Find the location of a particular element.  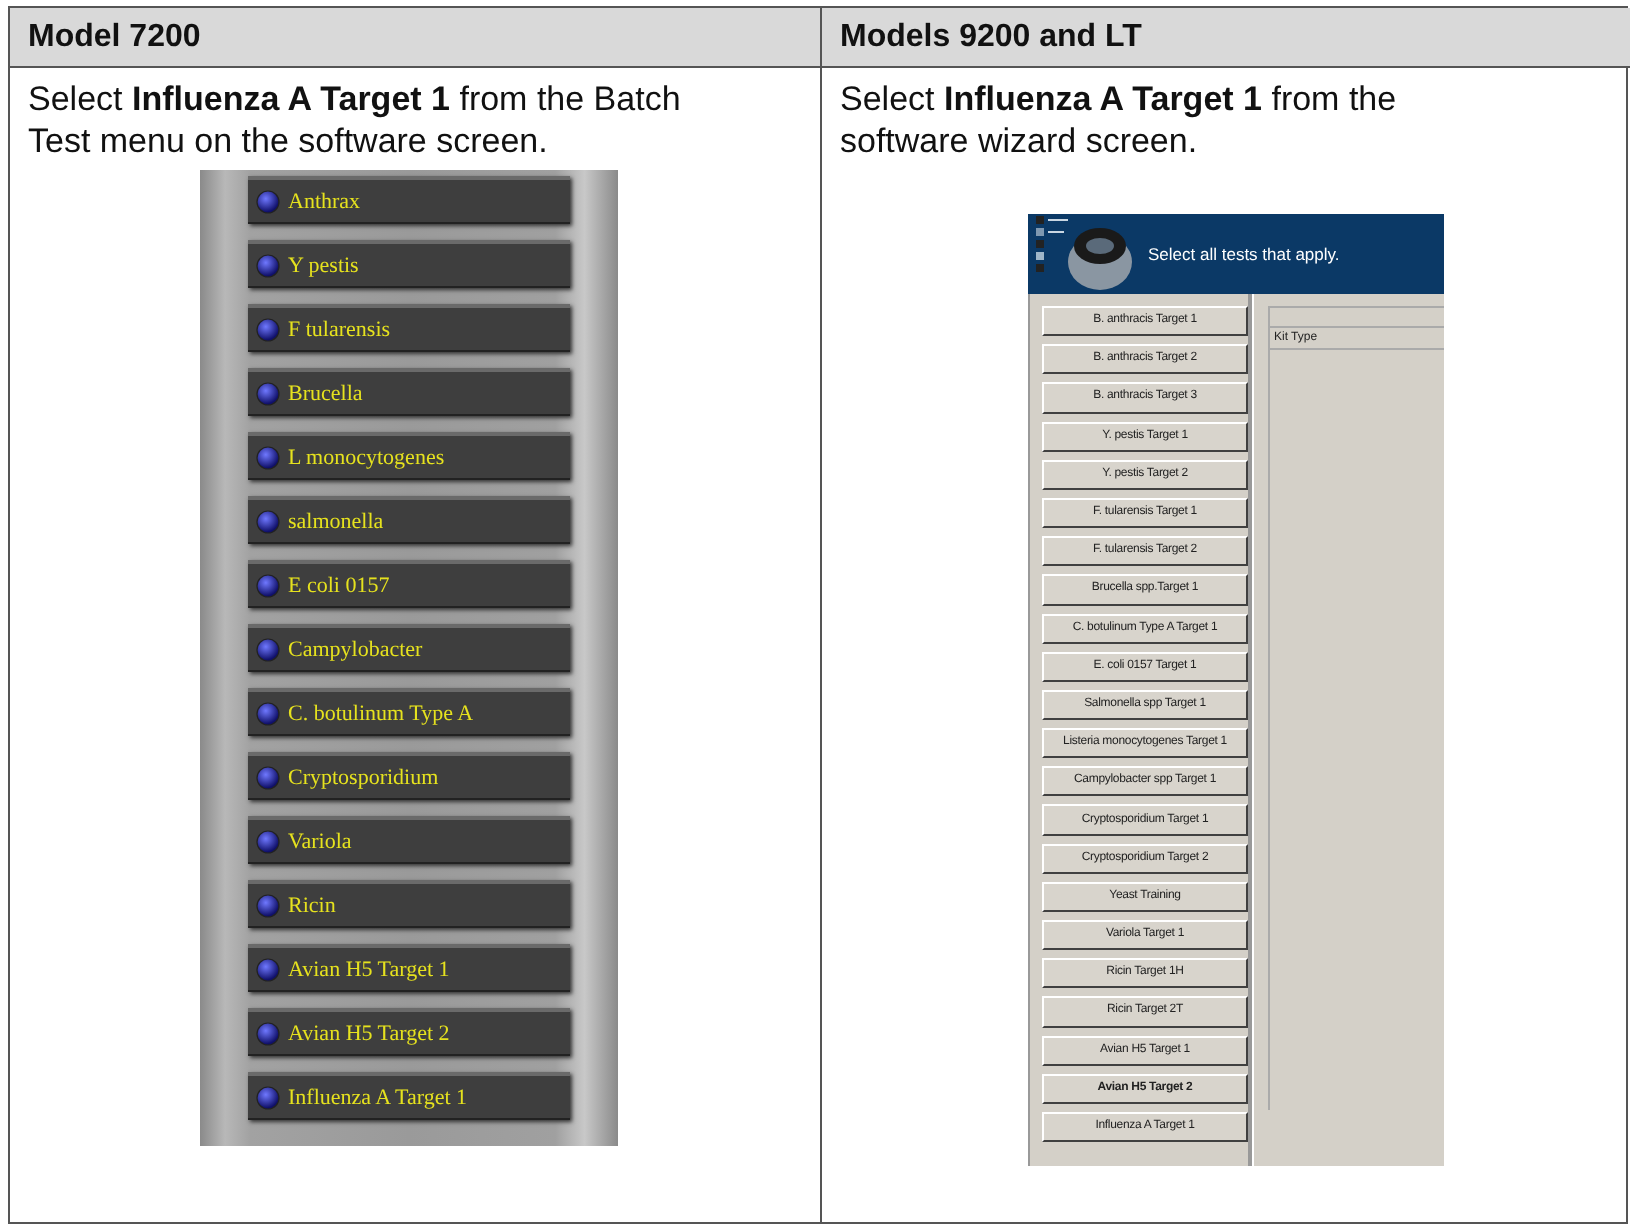

test-menu-button: Variola is located at coordinates (409, 840).